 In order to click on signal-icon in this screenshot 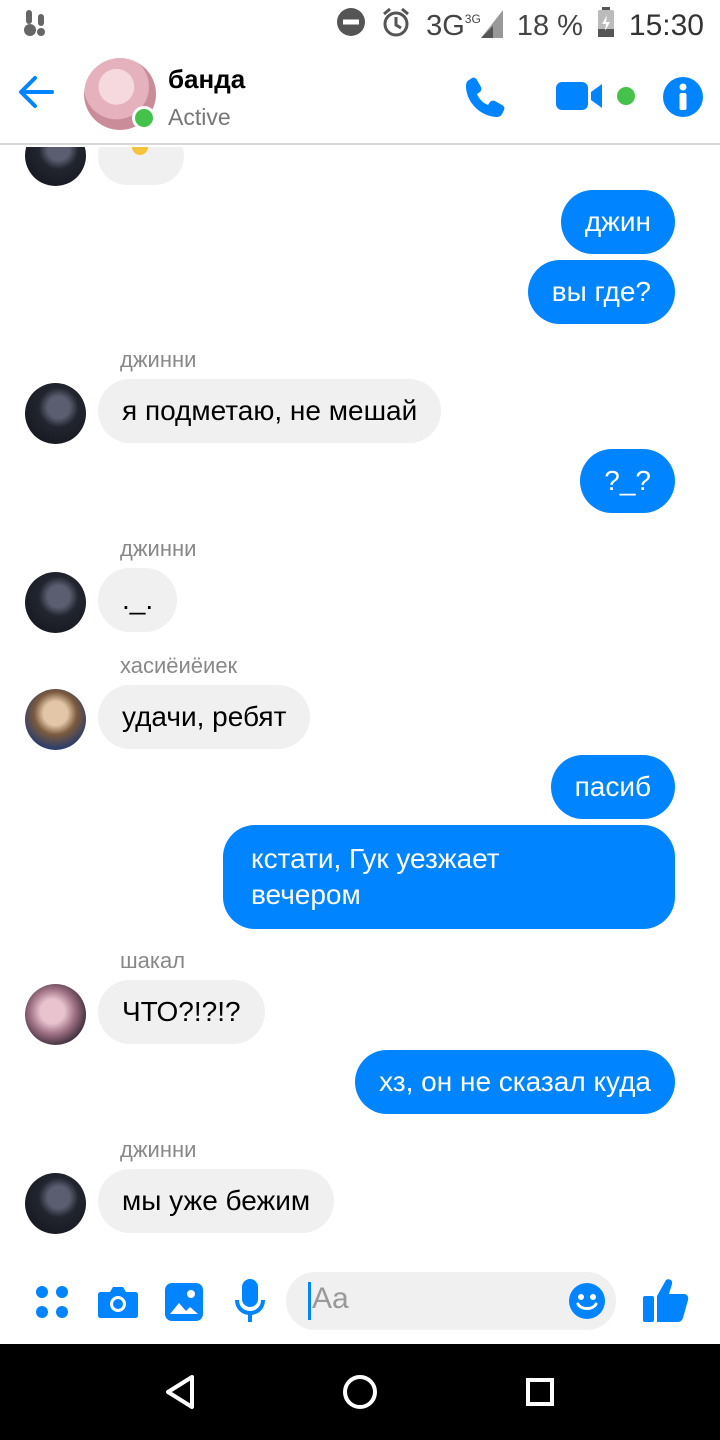, I will do `click(491, 23)`.